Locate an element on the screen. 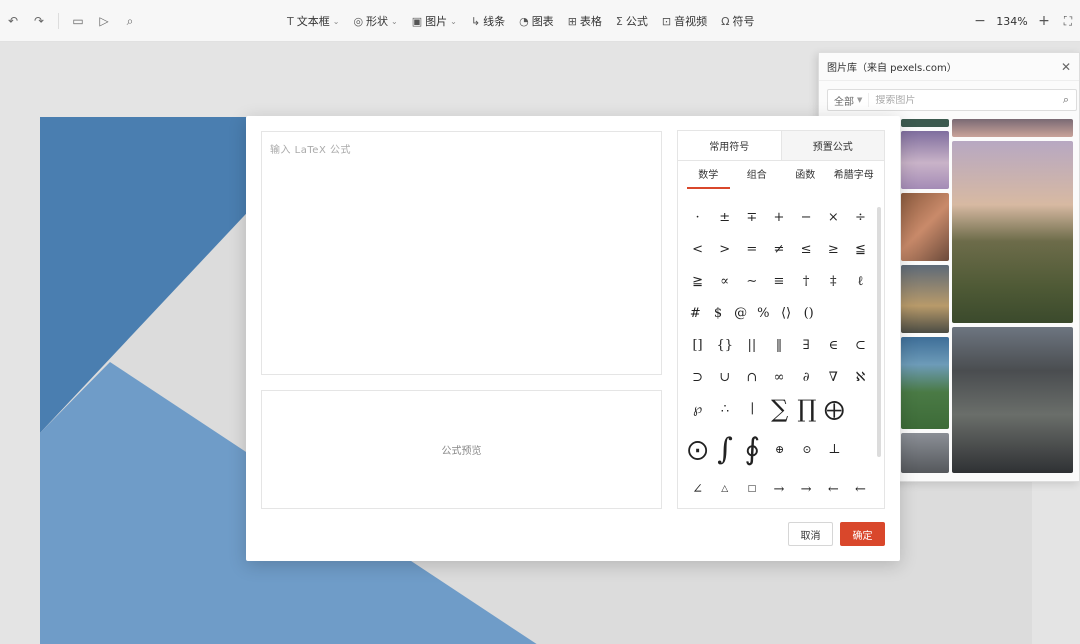  symbol-contour-integral: ∮ is located at coordinates (752, 449).